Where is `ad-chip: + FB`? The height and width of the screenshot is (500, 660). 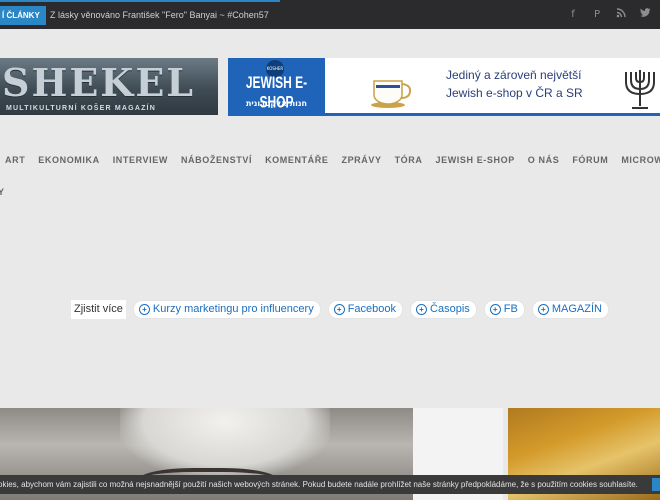 ad-chip: + FB is located at coordinates (504, 309).